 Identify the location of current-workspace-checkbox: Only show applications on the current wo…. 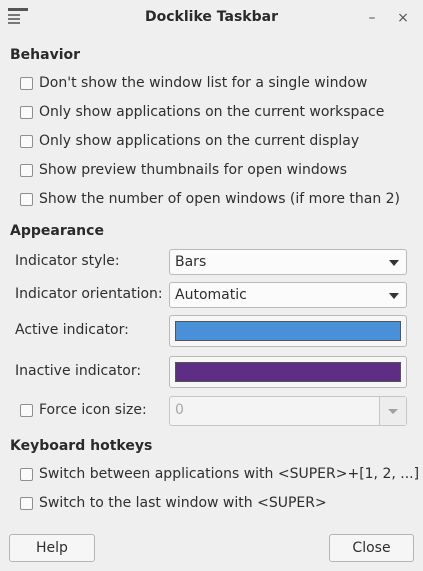
(202, 112).